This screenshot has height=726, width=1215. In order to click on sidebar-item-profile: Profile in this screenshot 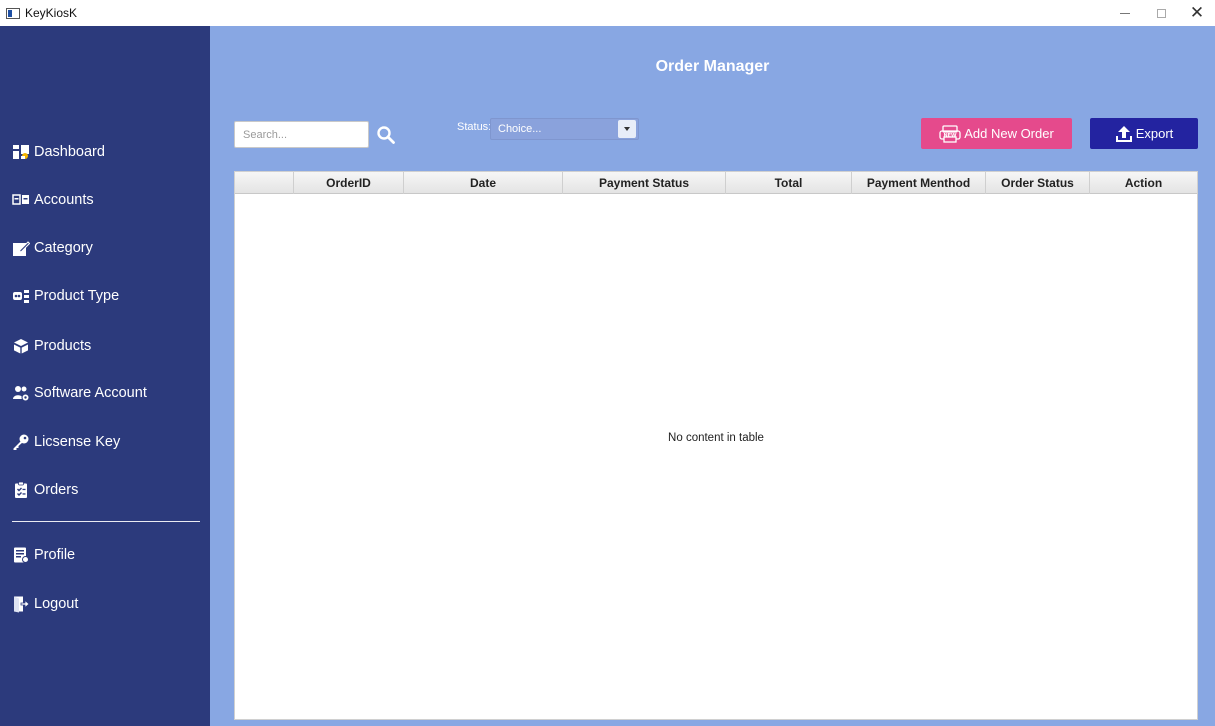, I will do `click(43, 555)`.